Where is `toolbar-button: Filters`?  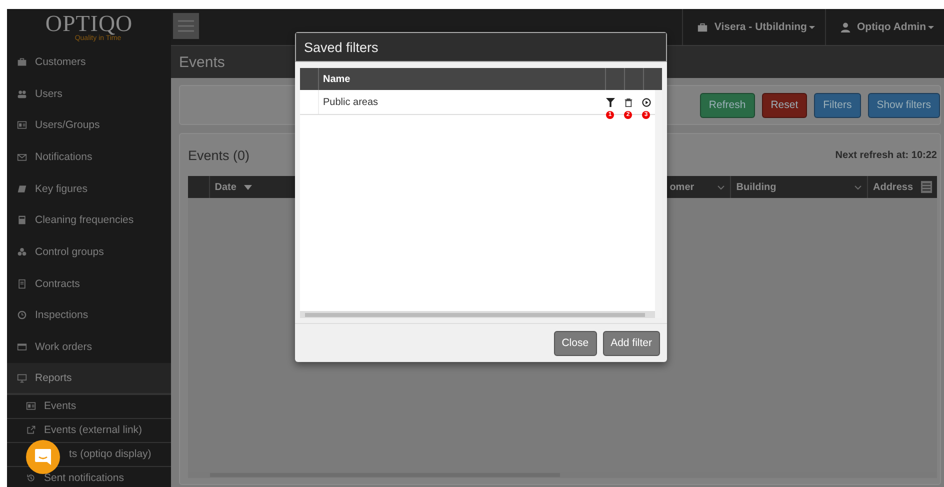
toolbar-button: Filters is located at coordinates (837, 105).